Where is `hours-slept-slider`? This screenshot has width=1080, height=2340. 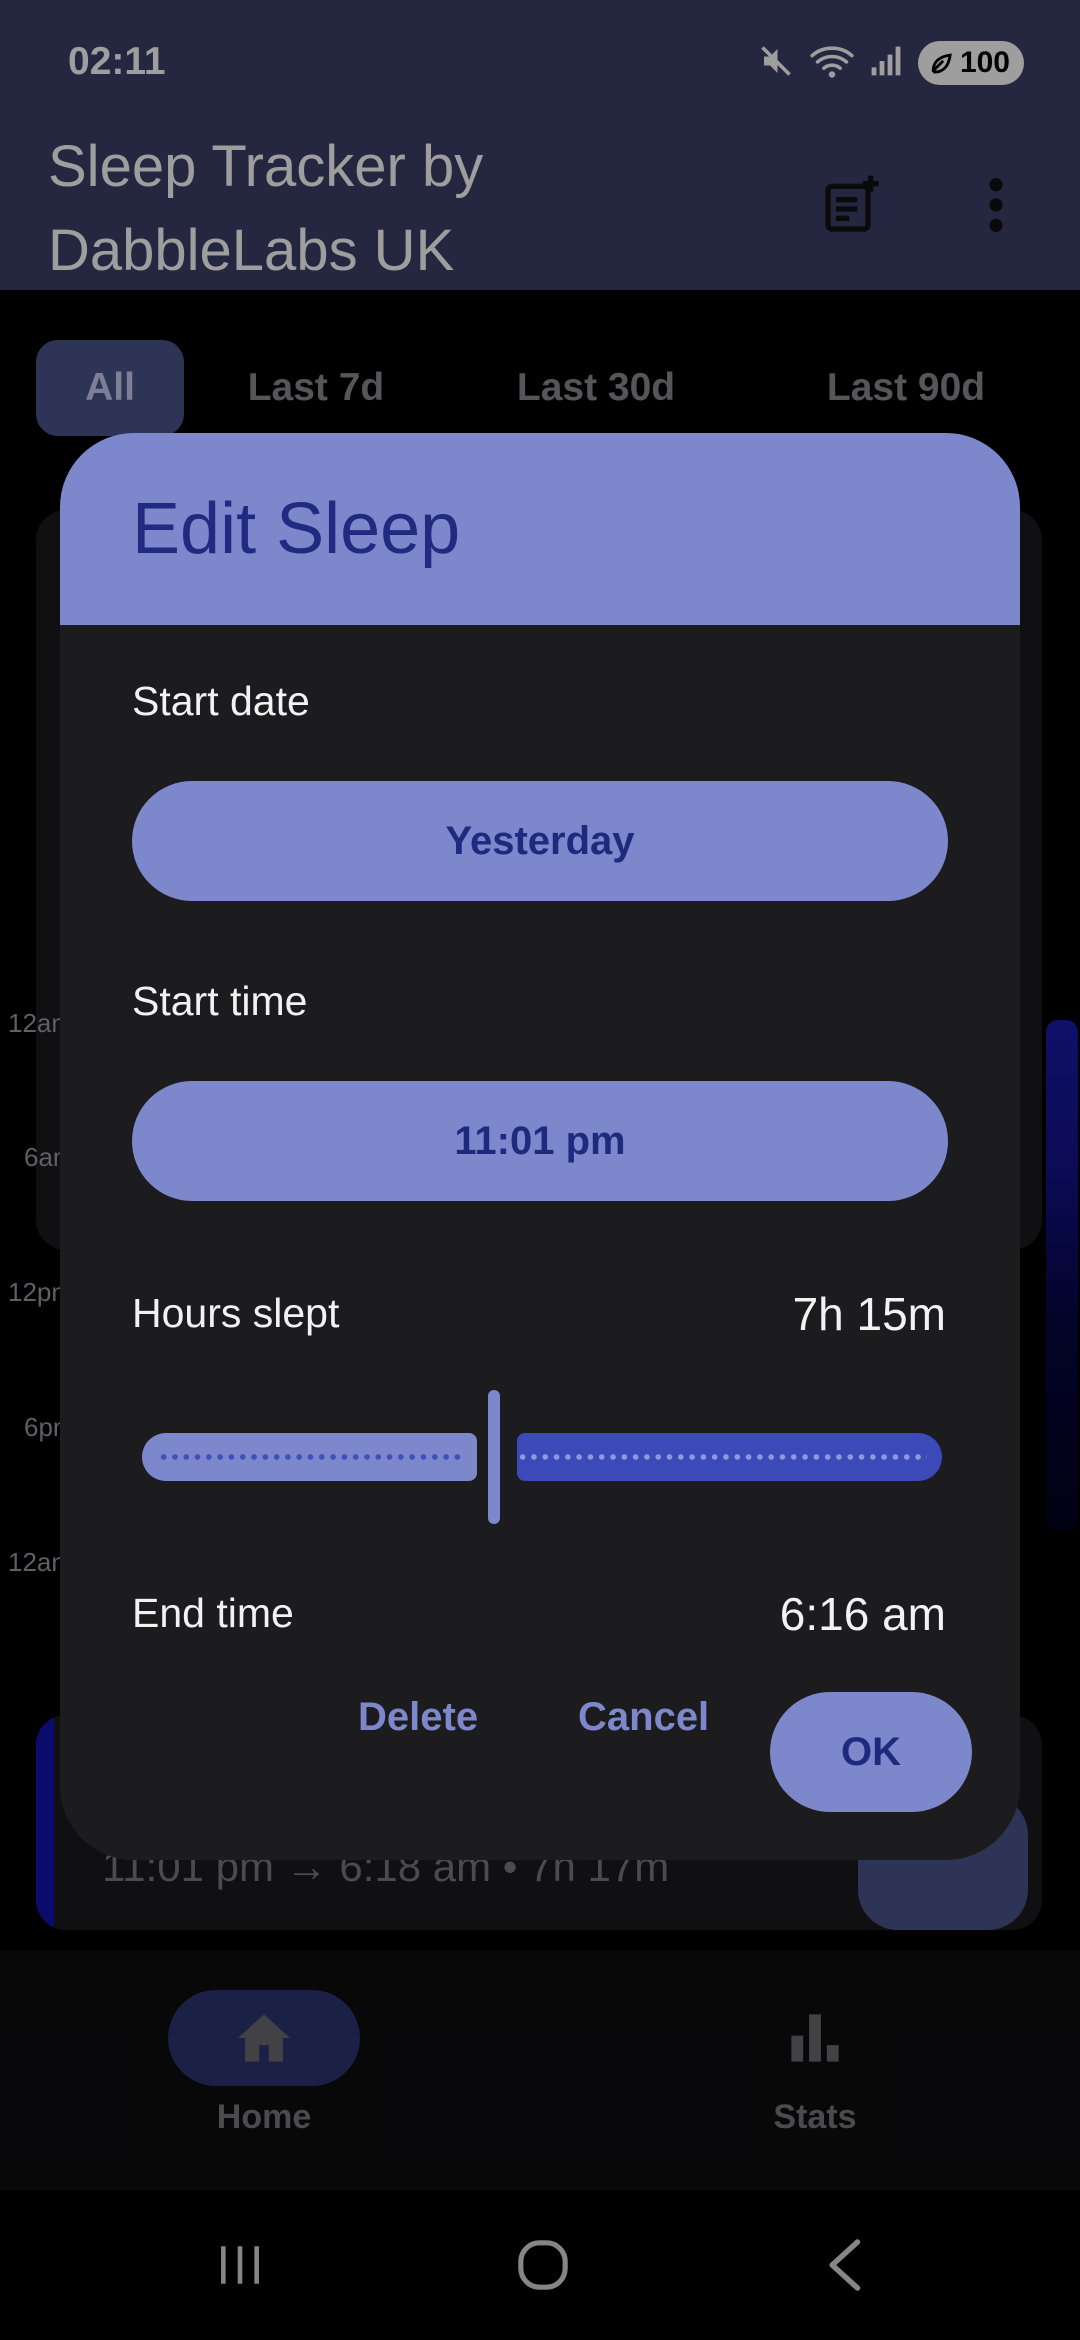
hours-slept-slider is located at coordinates (540, 1458).